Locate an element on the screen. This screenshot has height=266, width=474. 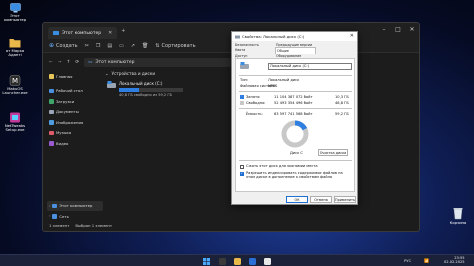
desktop-icon-label: от Маркa Адаптi is located at coordinates (15, 53).